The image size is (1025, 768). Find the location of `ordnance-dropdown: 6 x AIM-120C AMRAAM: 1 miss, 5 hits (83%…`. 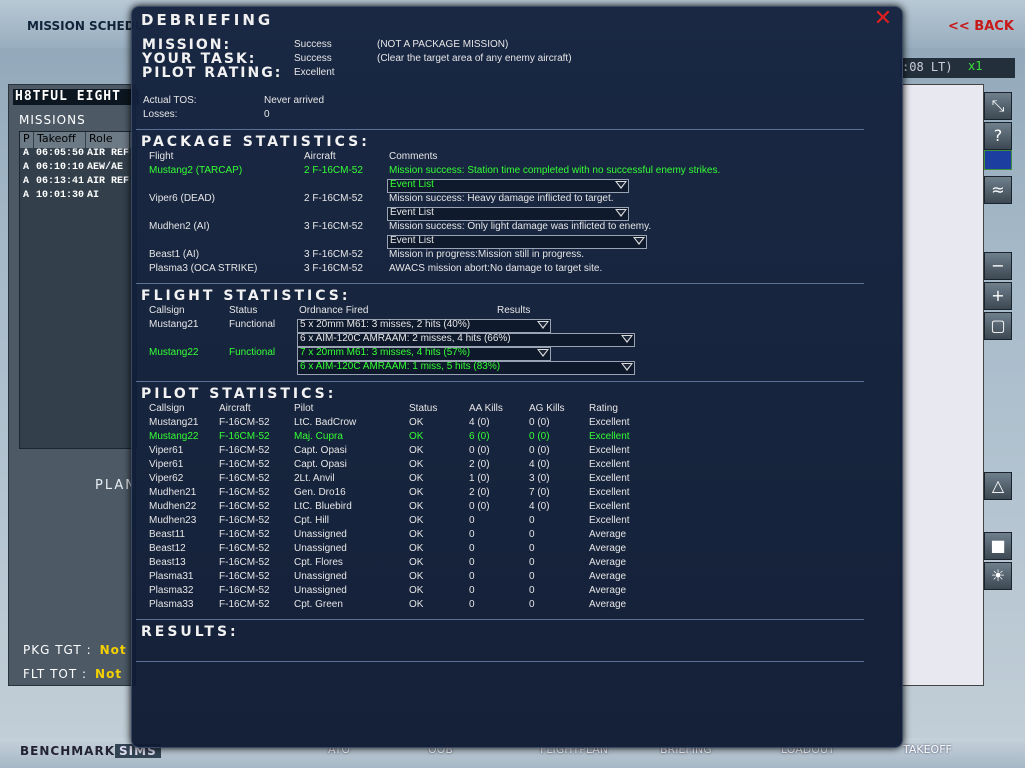

ordnance-dropdown: 6 x AIM-120C AMRAAM: 1 miss, 5 hits (83%… is located at coordinates (466, 368).